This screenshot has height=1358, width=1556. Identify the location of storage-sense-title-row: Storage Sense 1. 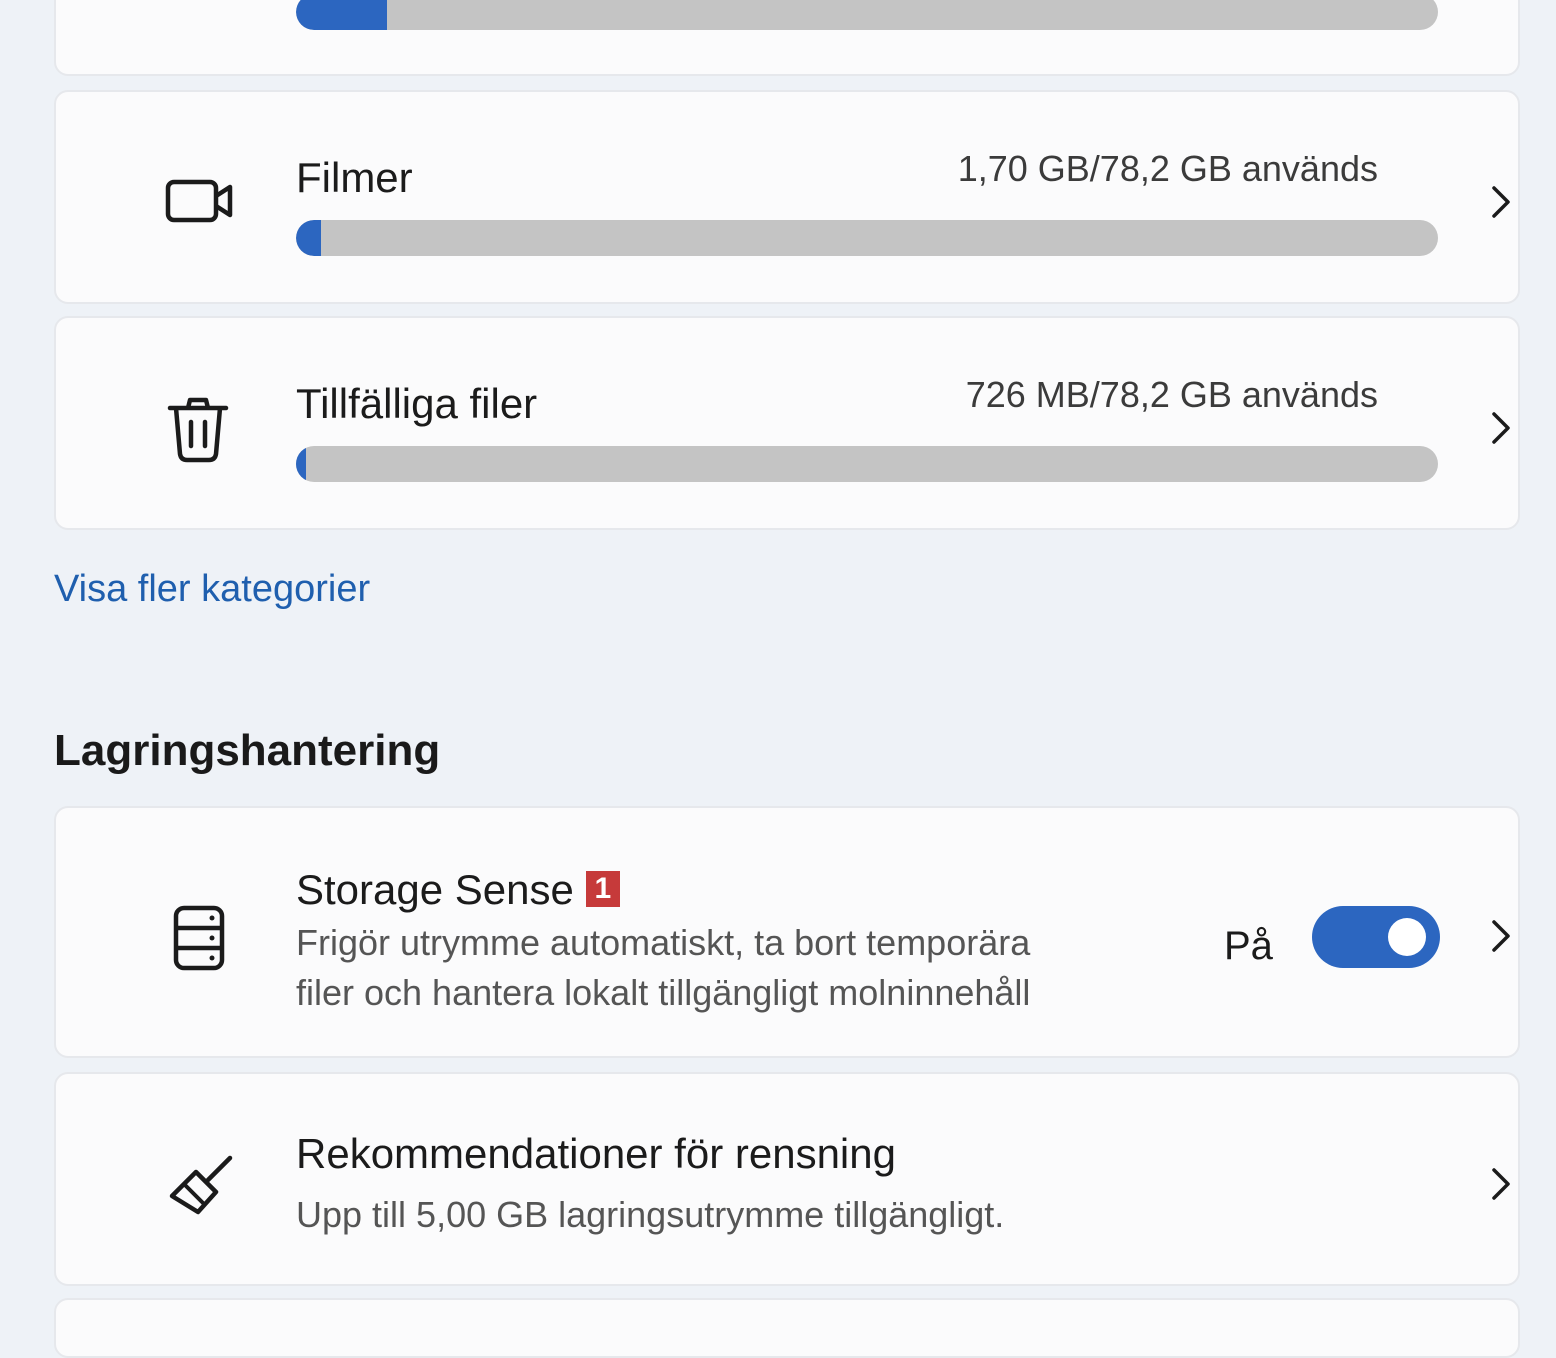
(458, 890).